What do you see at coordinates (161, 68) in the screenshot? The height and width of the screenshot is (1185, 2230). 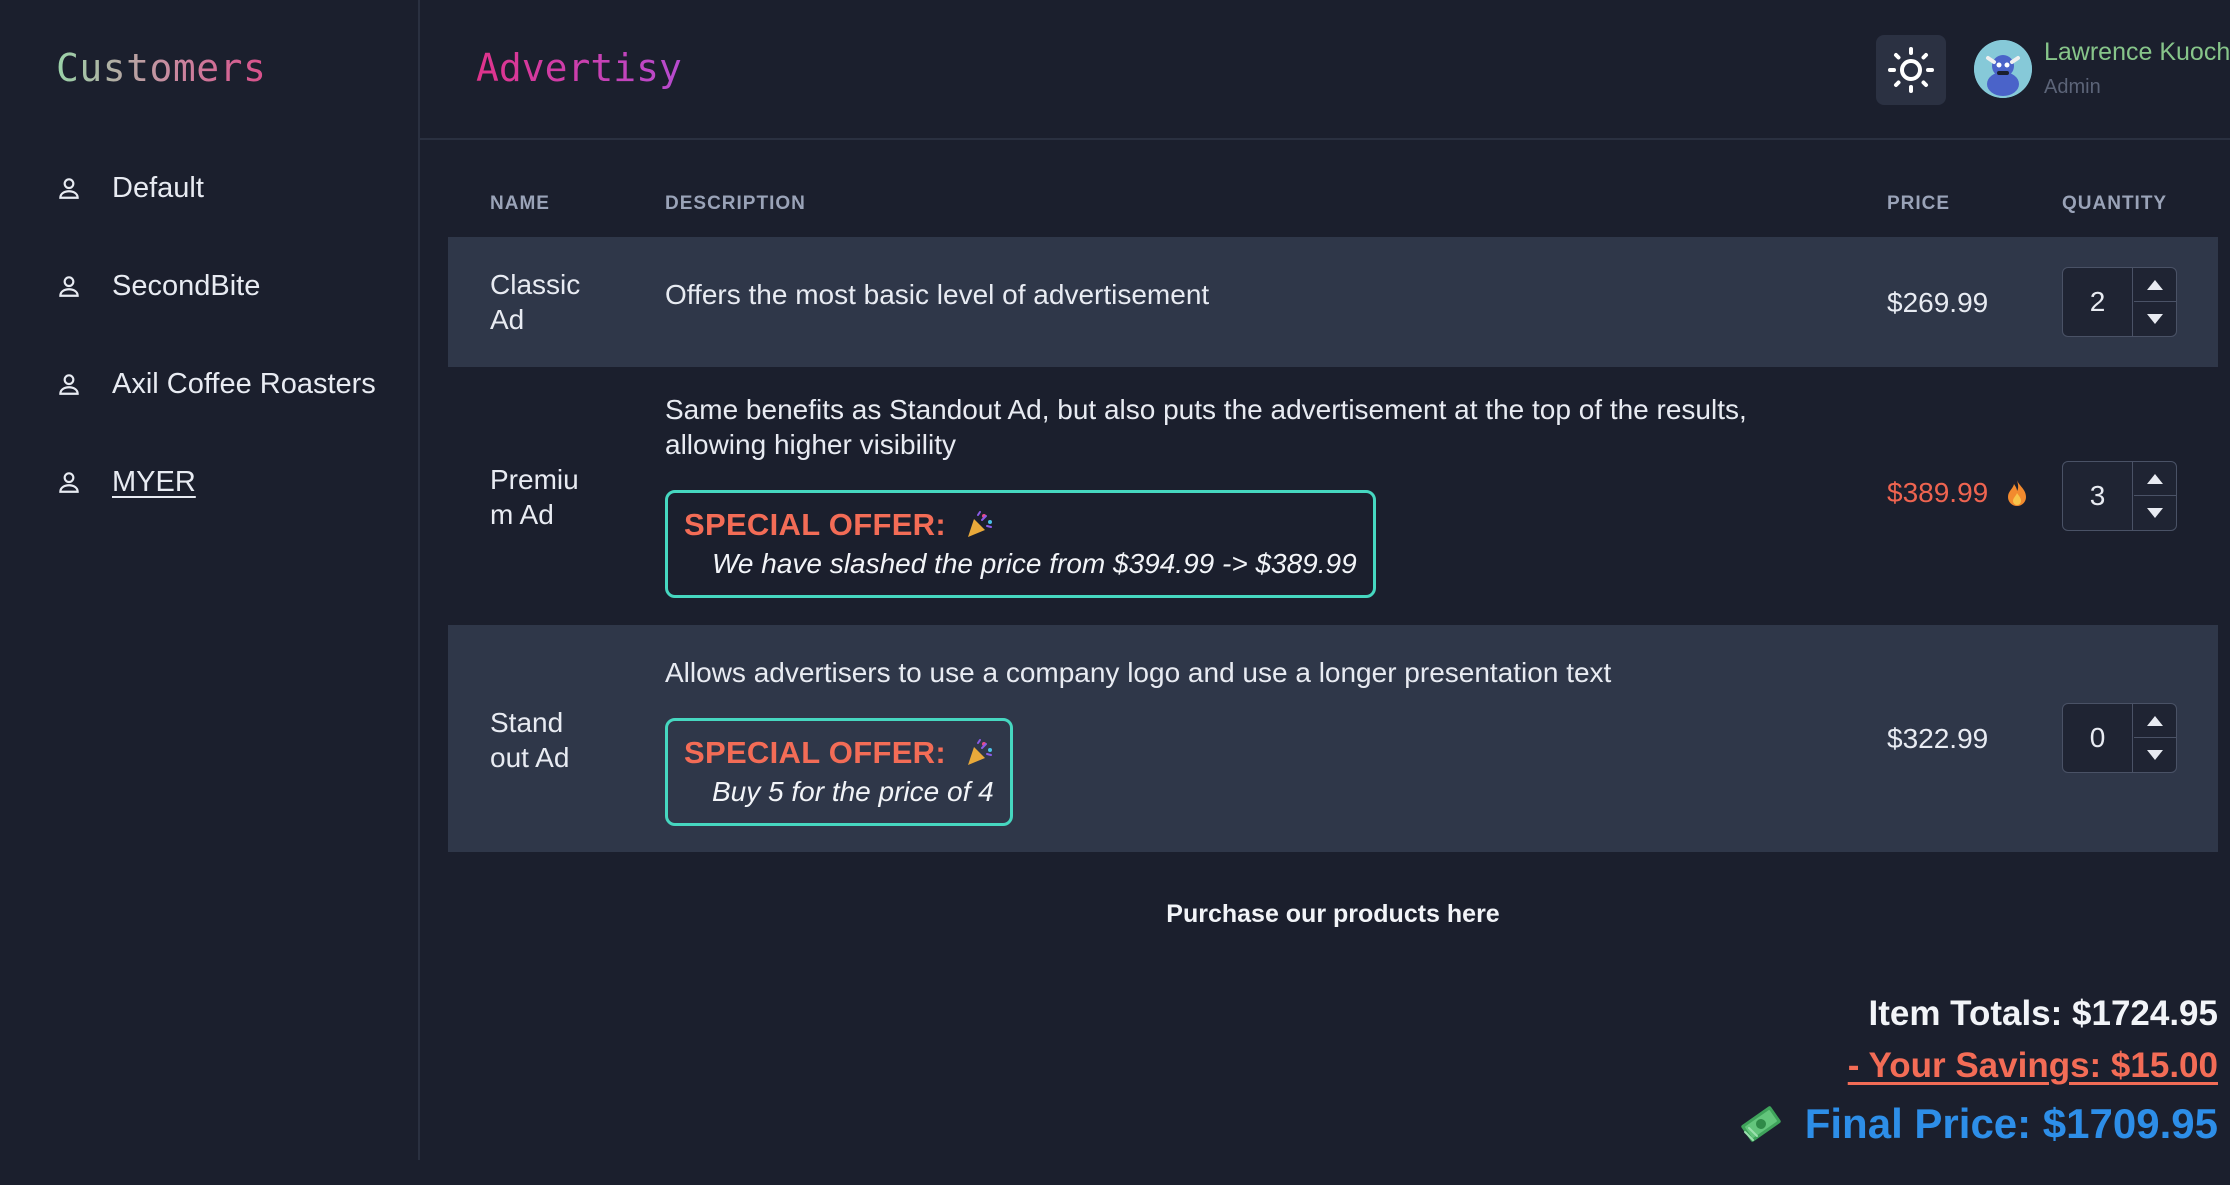 I see `sidebar-title: Customers` at bounding box center [161, 68].